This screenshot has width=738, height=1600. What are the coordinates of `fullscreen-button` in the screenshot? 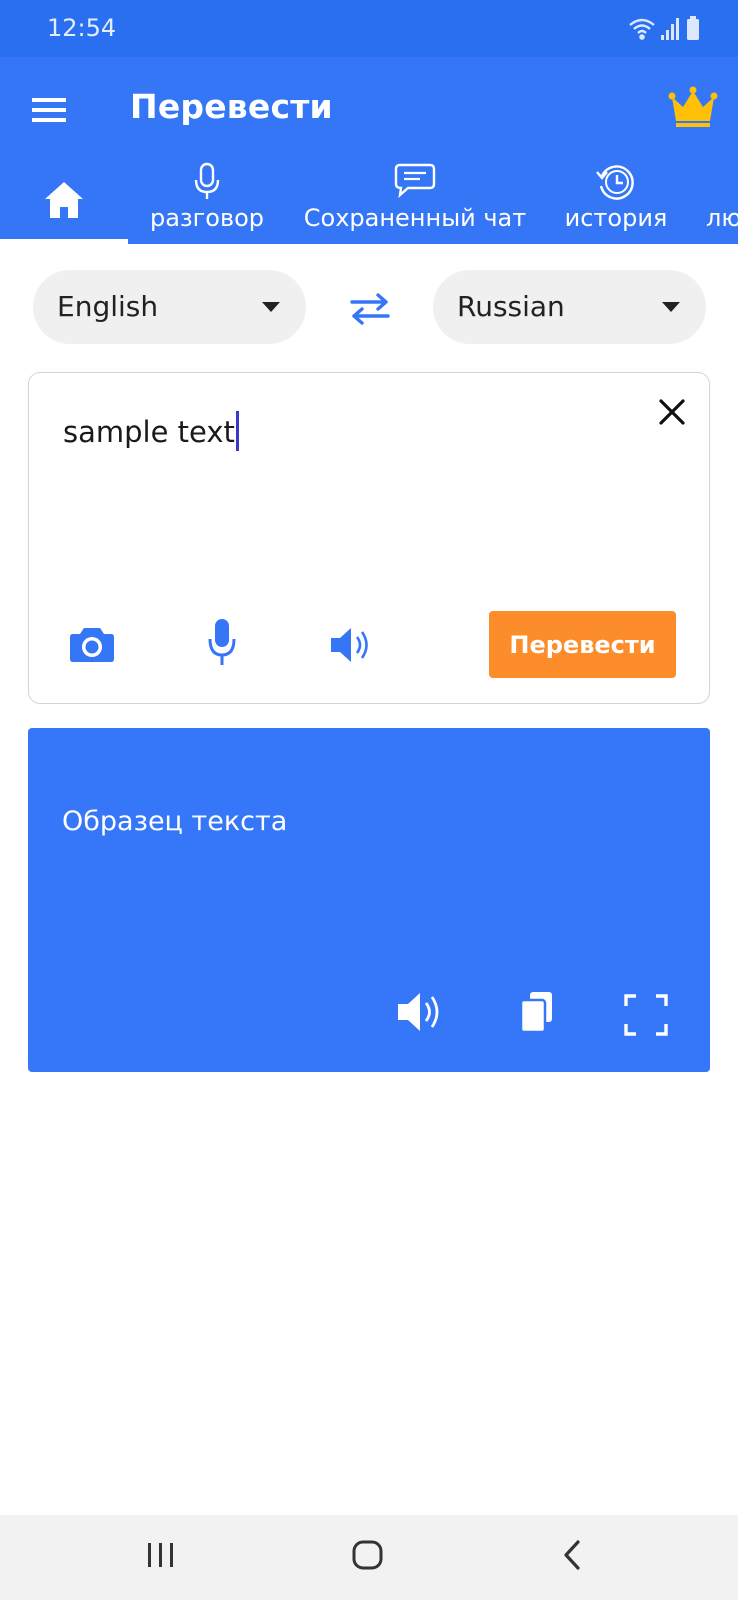 It's located at (646, 1017).